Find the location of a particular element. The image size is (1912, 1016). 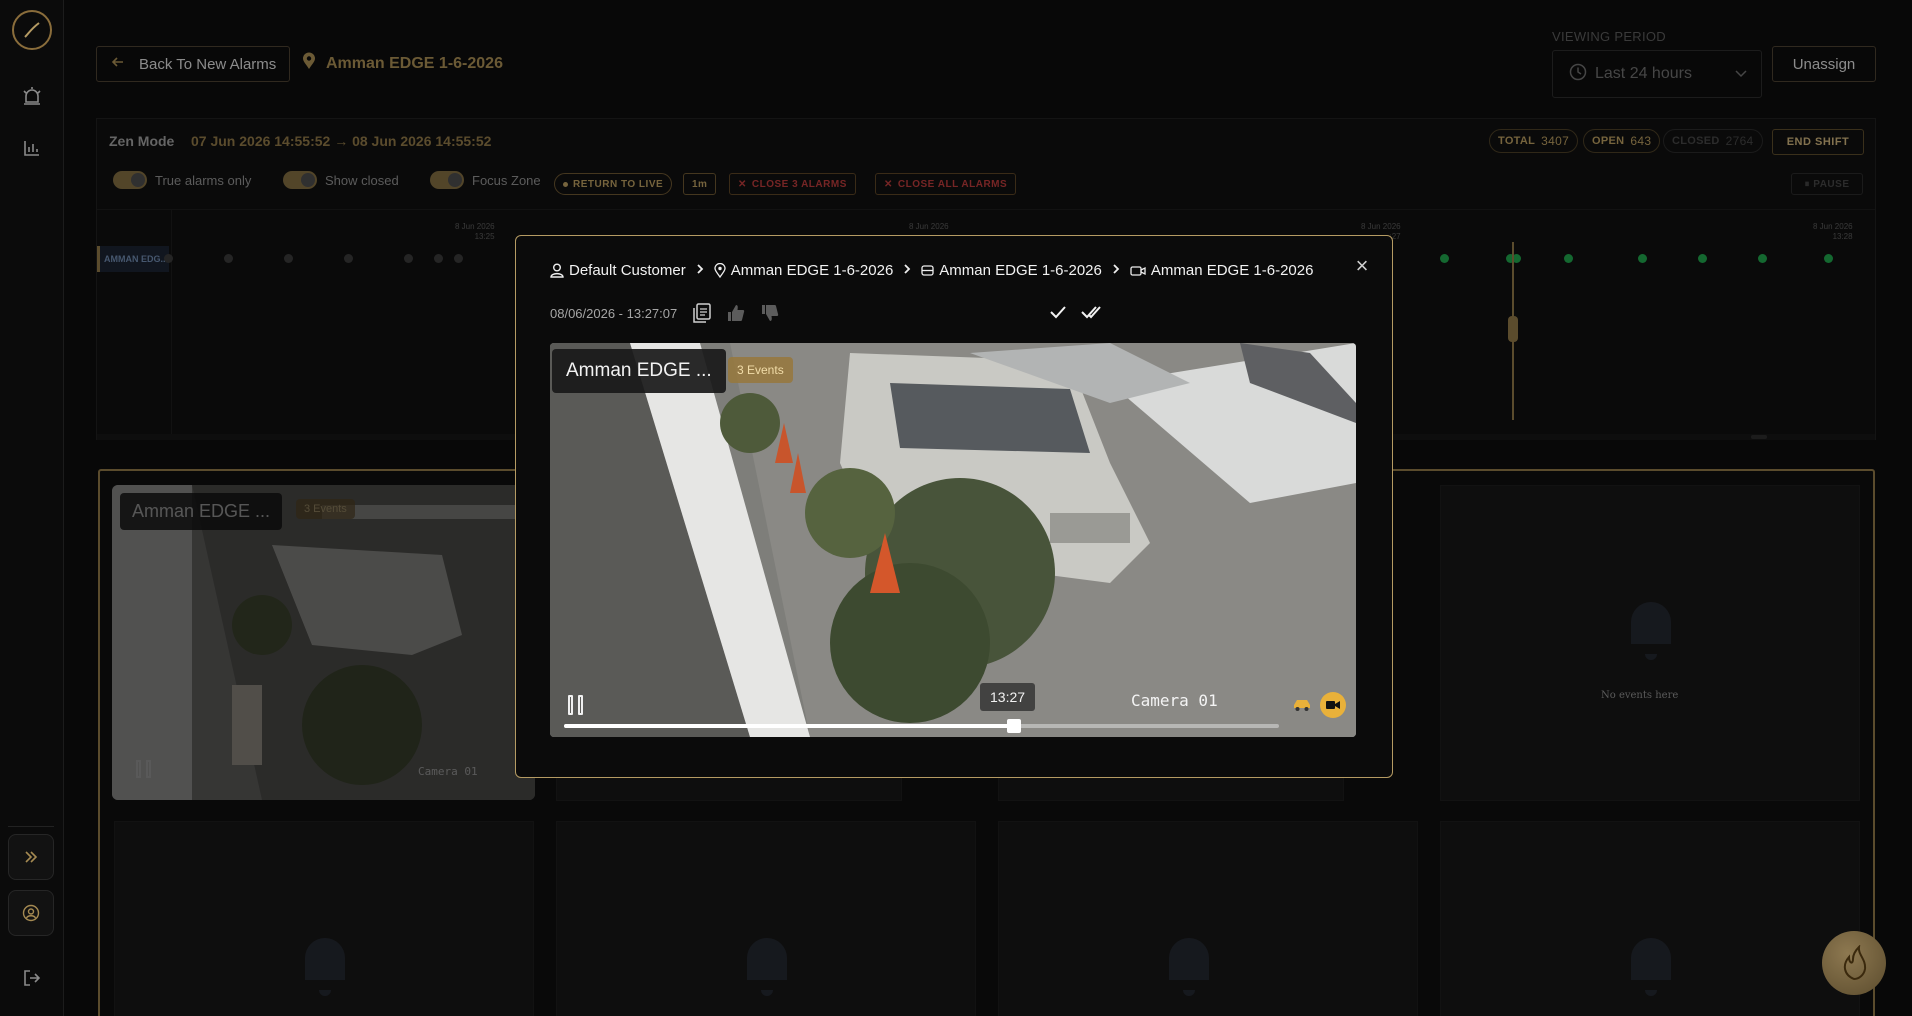

breadcrumb-device-label: Amman EDGE 1-6-2026 is located at coordinates (1020, 270).